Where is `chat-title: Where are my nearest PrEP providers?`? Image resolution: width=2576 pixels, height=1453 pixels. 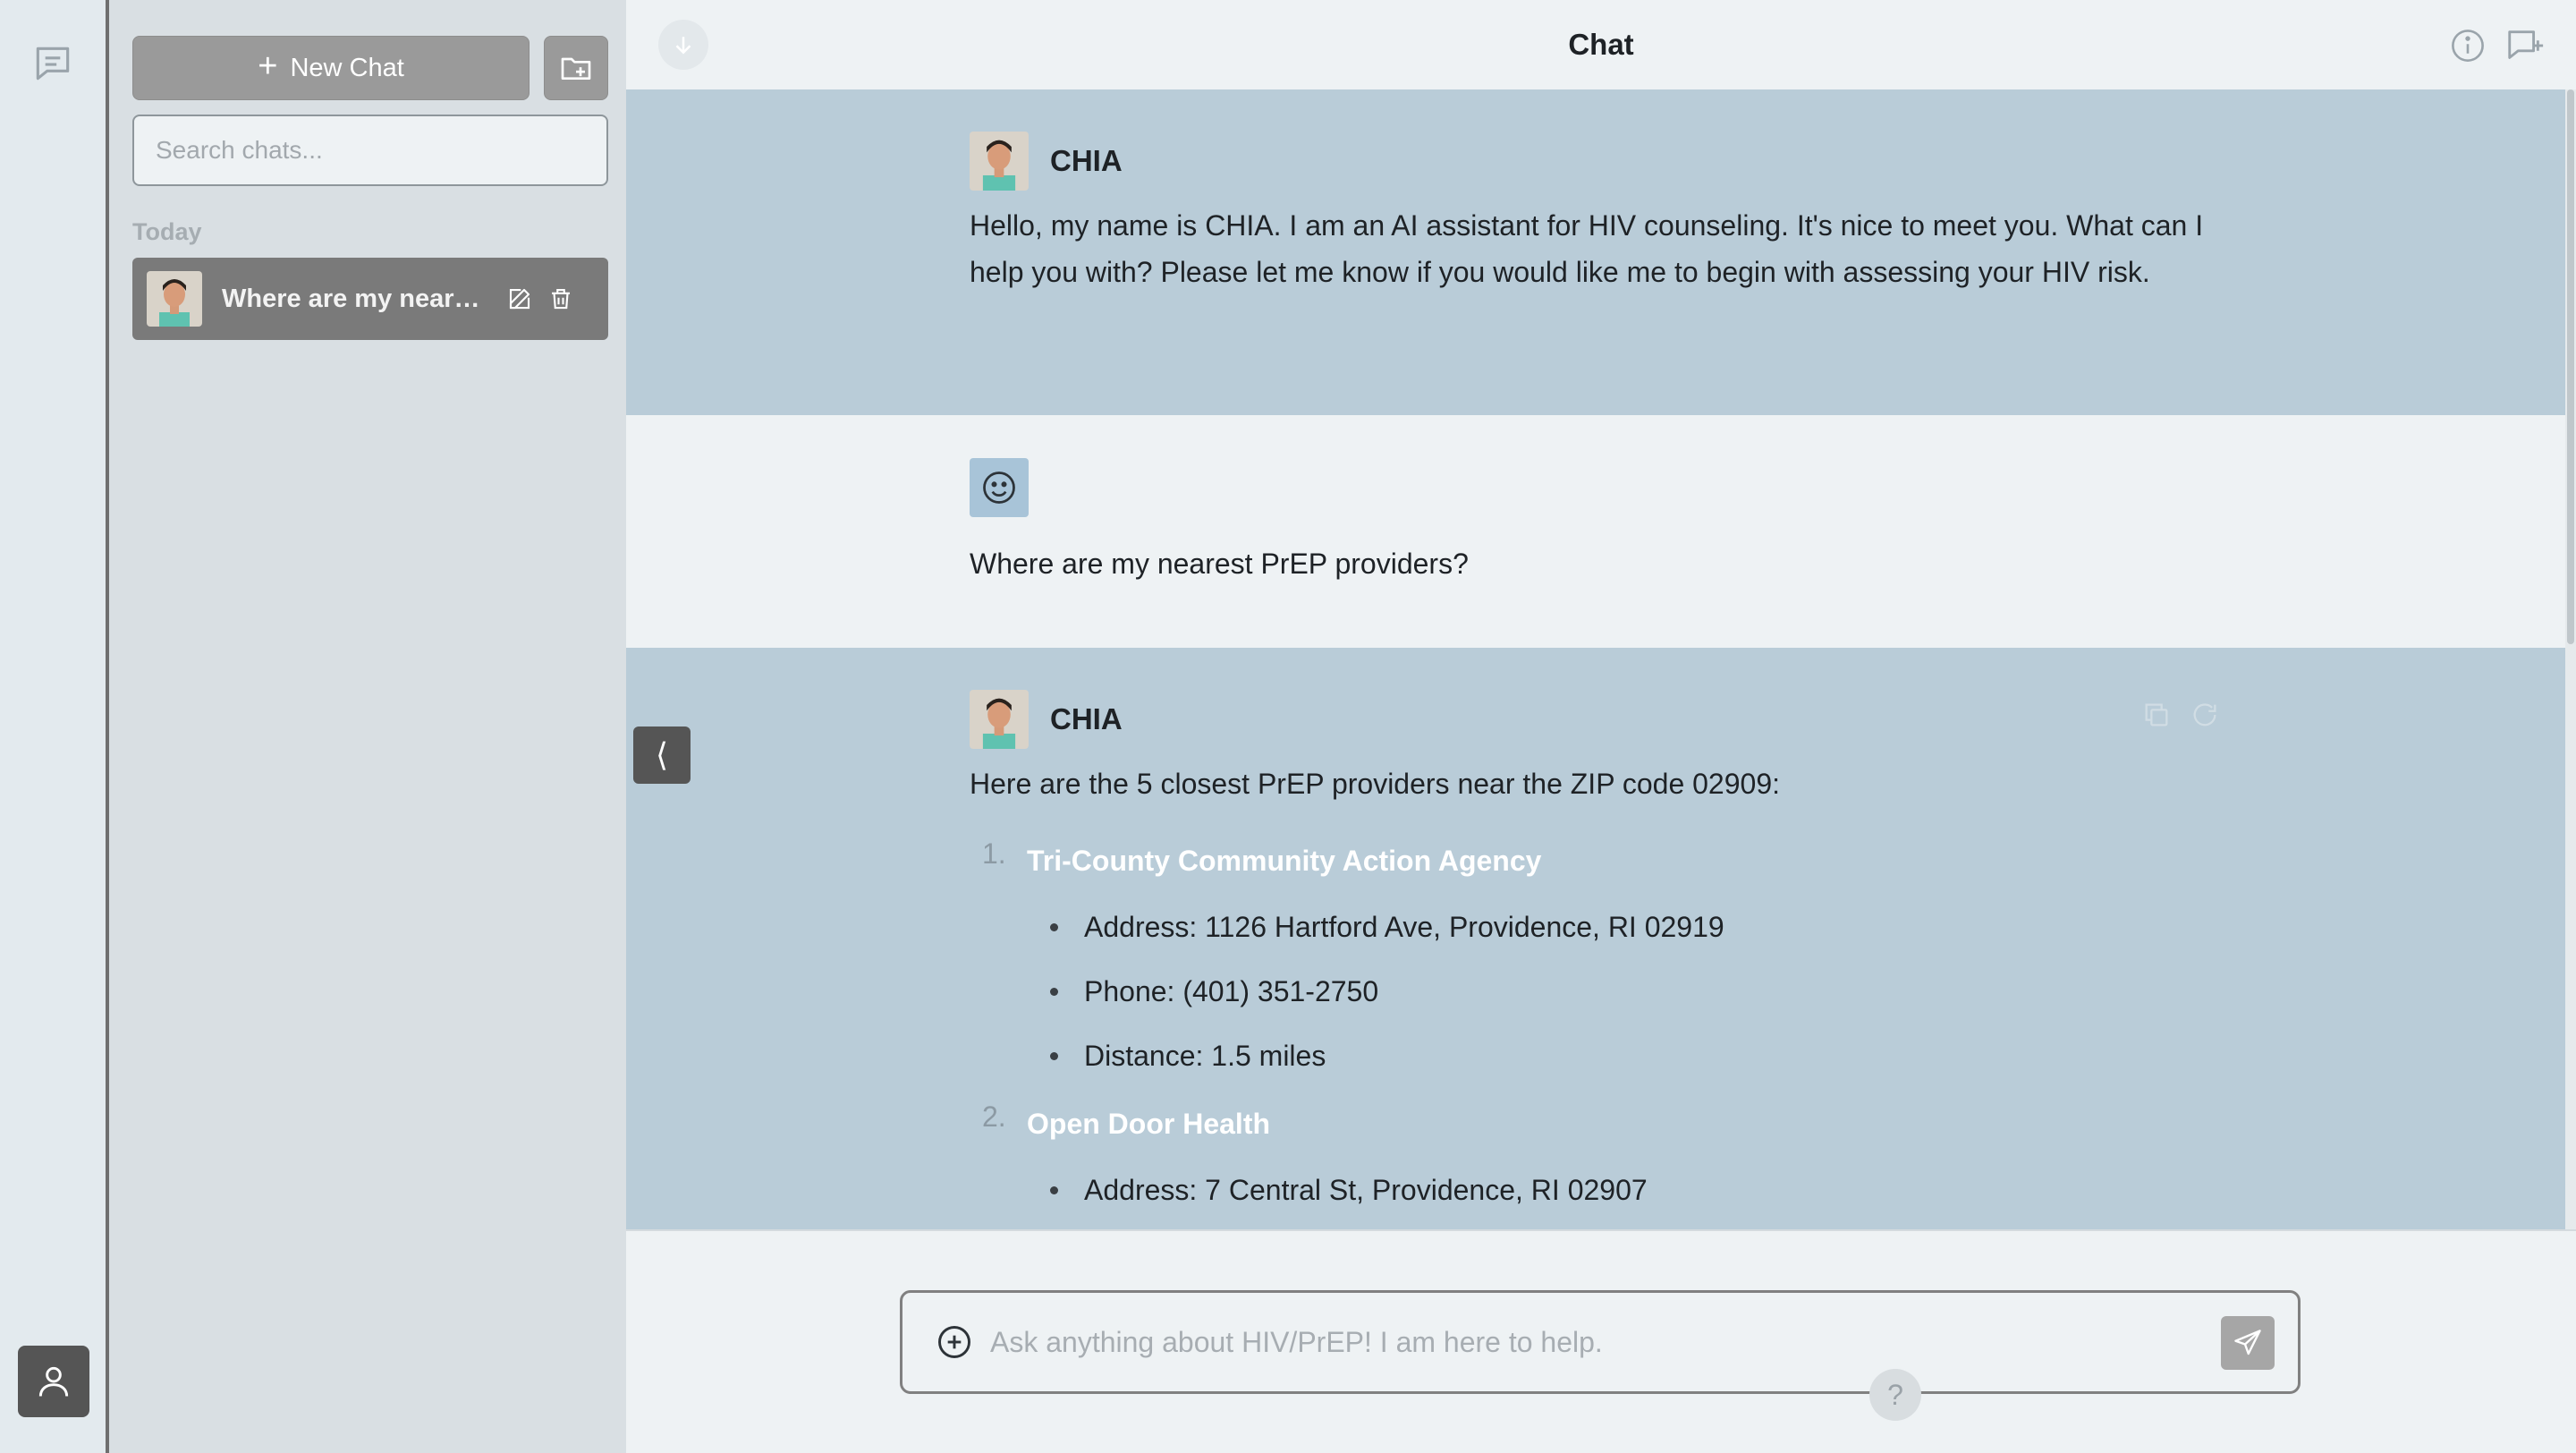
chat-title: Where are my nearest PrEP providers? is located at coordinates (356, 298).